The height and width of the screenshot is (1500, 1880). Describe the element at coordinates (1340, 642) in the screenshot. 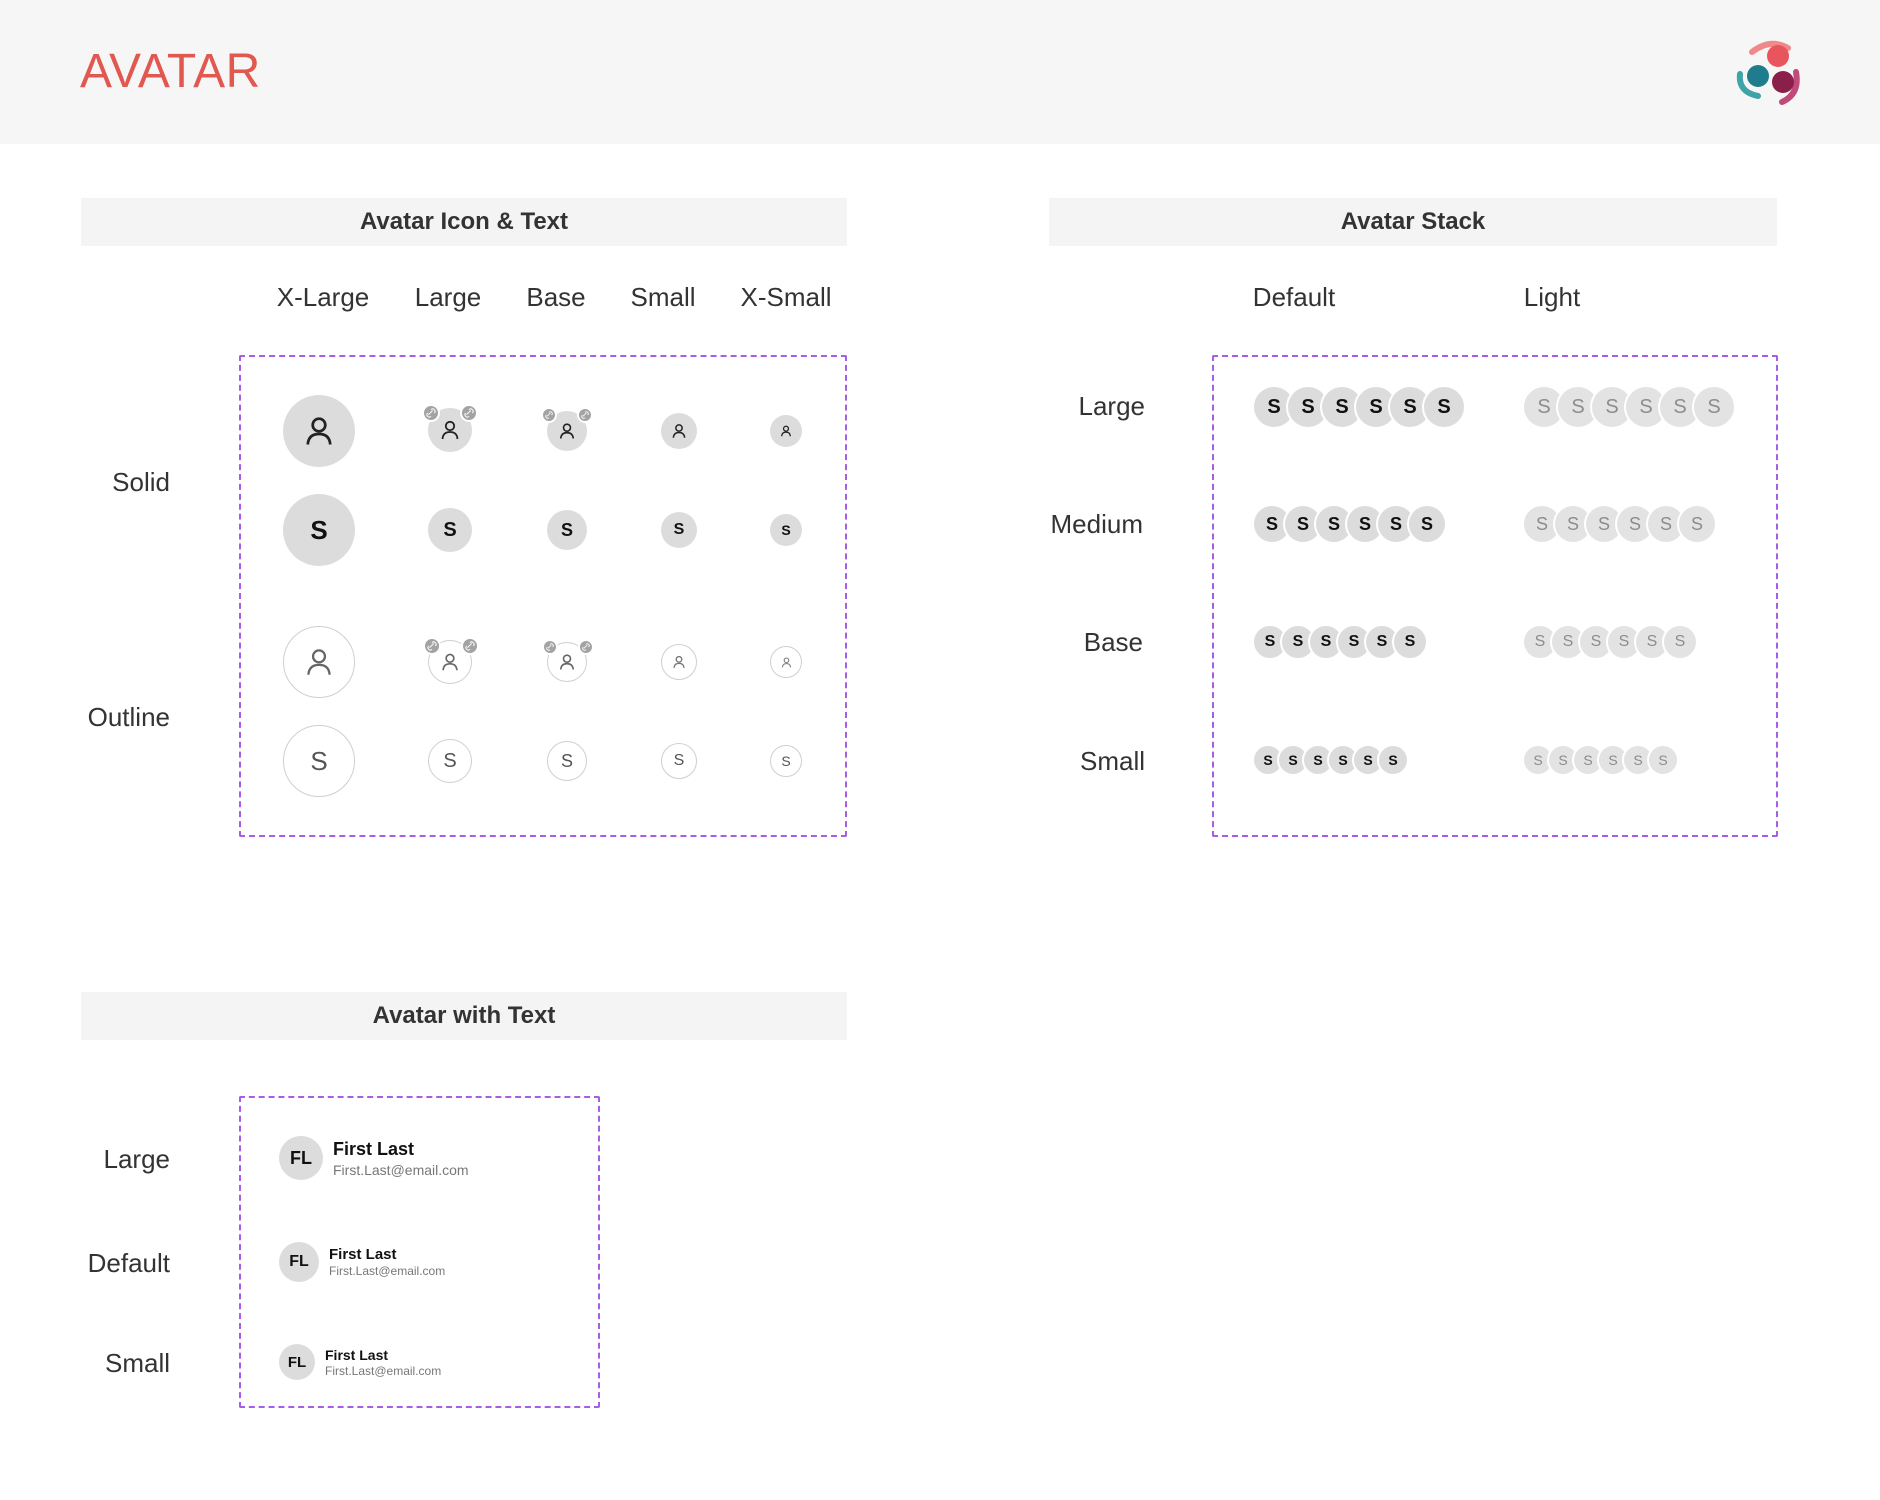

I see `avatar-stack-default-base: S S S S S S` at that location.